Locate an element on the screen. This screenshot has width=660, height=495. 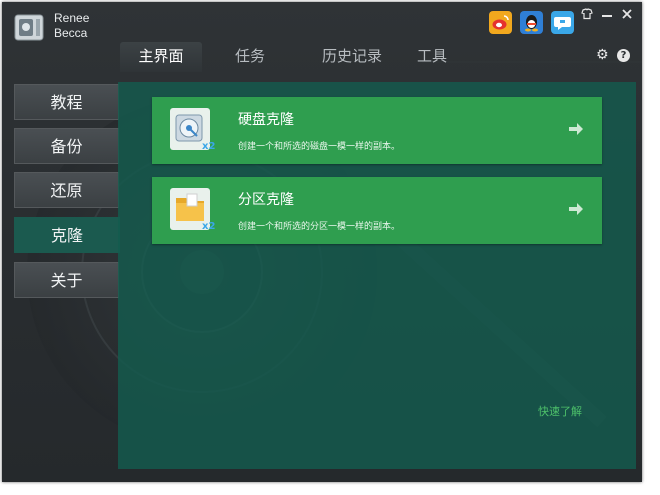
gear-icon: ⚙ is located at coordinates (603, 55).